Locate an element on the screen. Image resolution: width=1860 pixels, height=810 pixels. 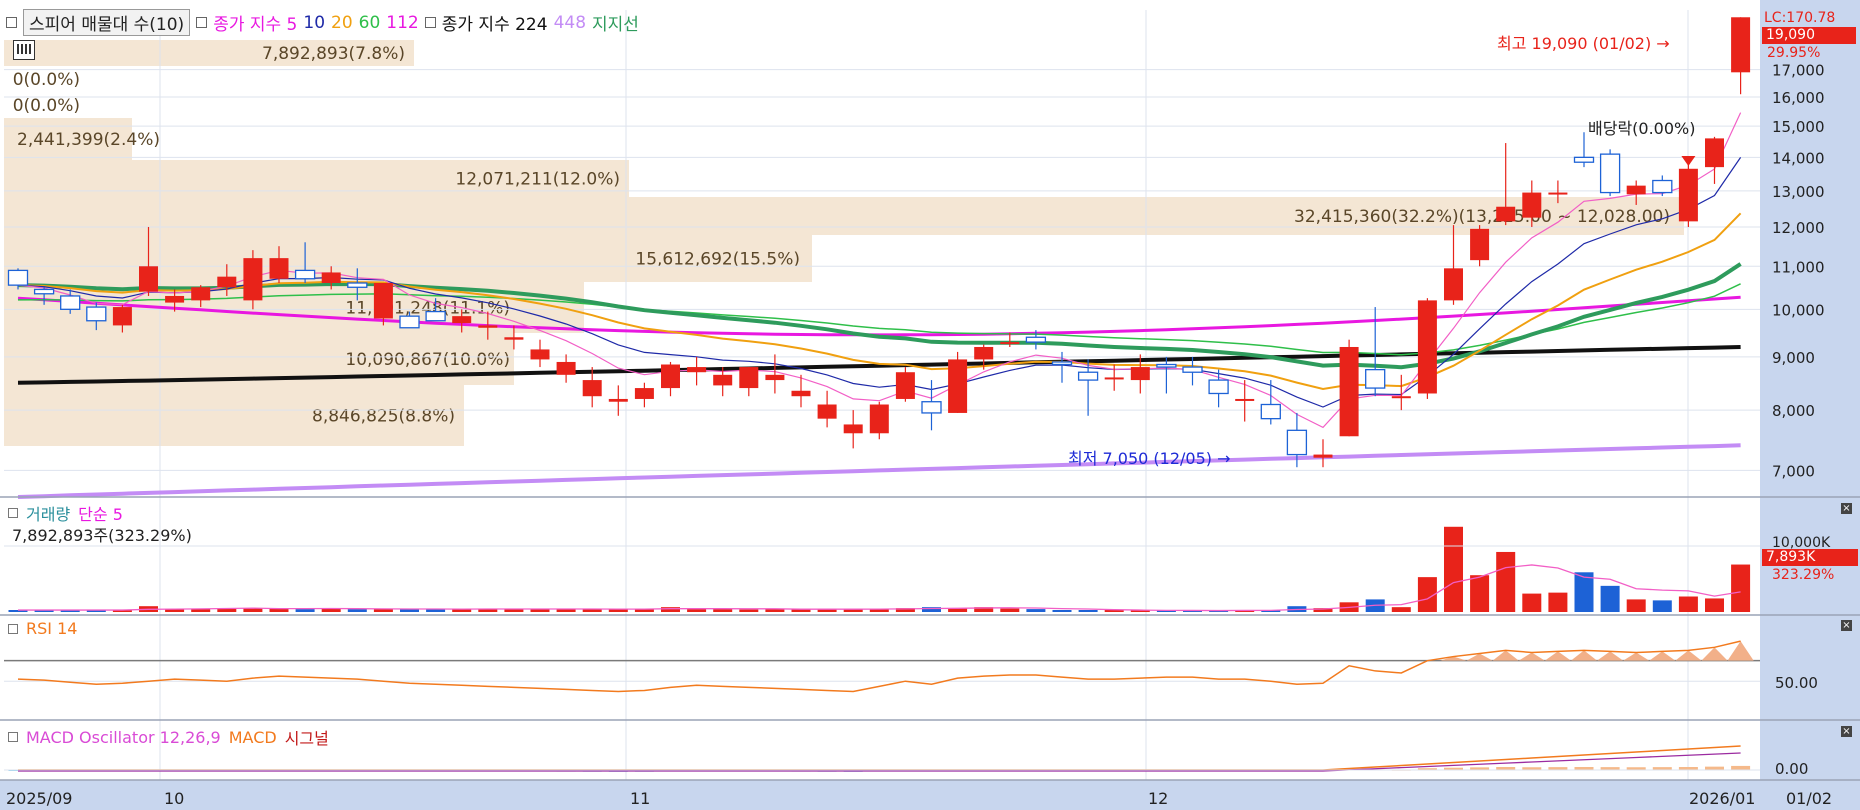
legend-ma112: 112 is located at coordinates (402, 22).